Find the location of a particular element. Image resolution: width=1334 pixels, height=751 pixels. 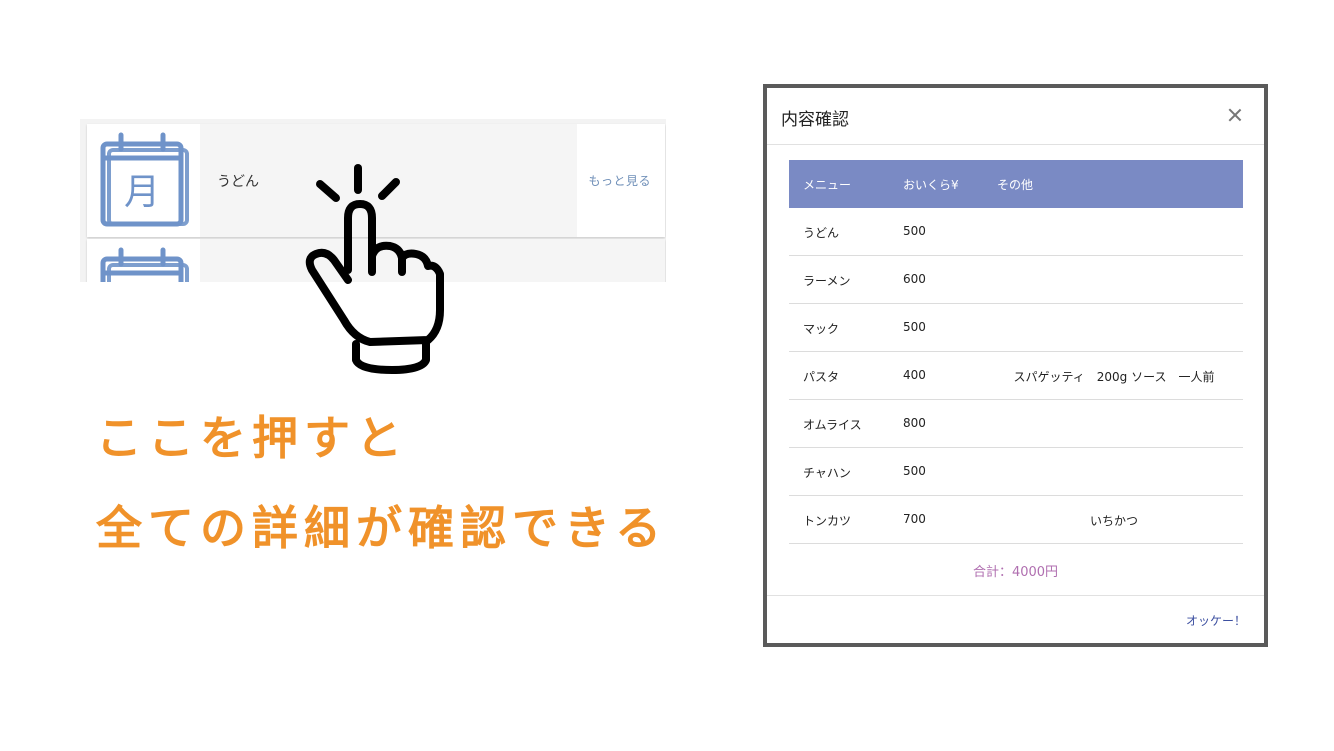

table-row: チャハン 500 is located at coordinates (1016, 472).